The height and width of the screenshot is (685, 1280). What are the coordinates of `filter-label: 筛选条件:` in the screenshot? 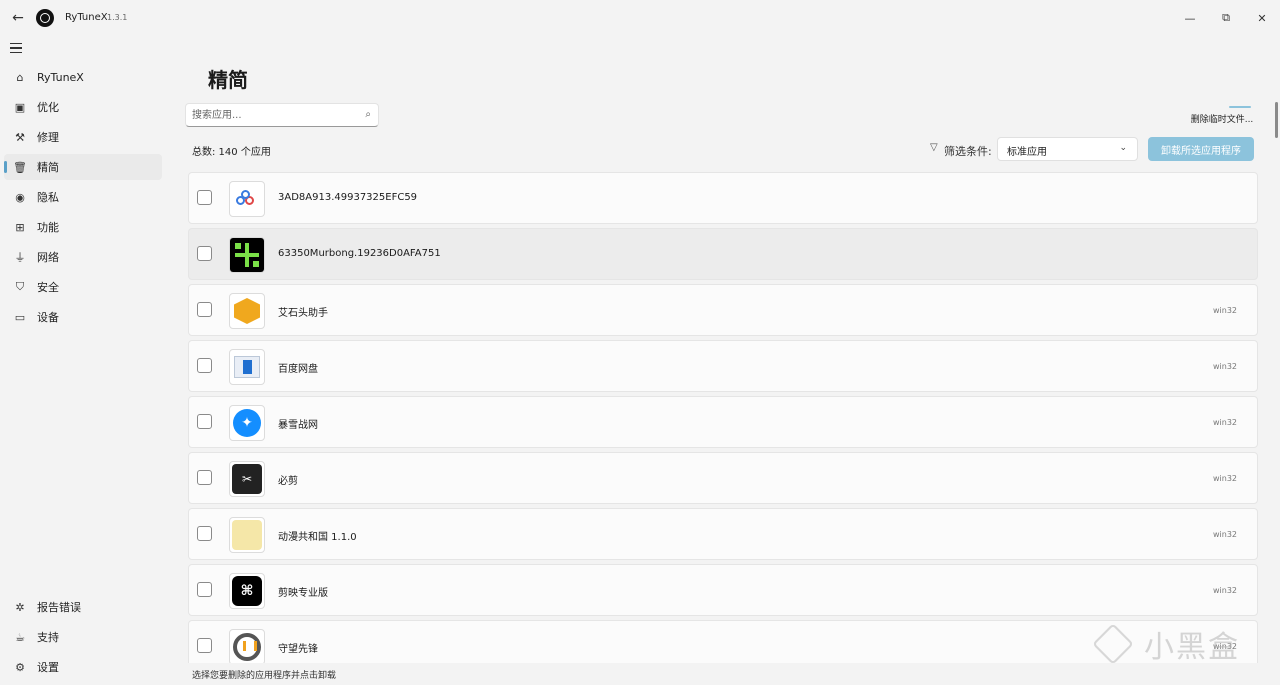 It's located at (968, 151).